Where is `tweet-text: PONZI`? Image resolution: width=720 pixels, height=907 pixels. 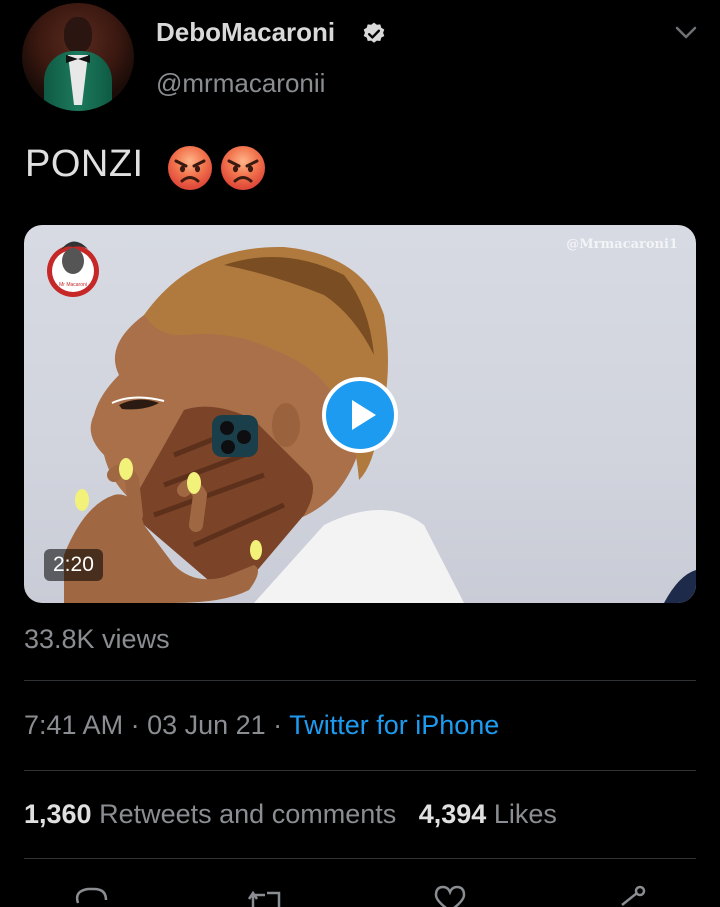
tweet-text: PONZI is located at coordinates (84, 164).